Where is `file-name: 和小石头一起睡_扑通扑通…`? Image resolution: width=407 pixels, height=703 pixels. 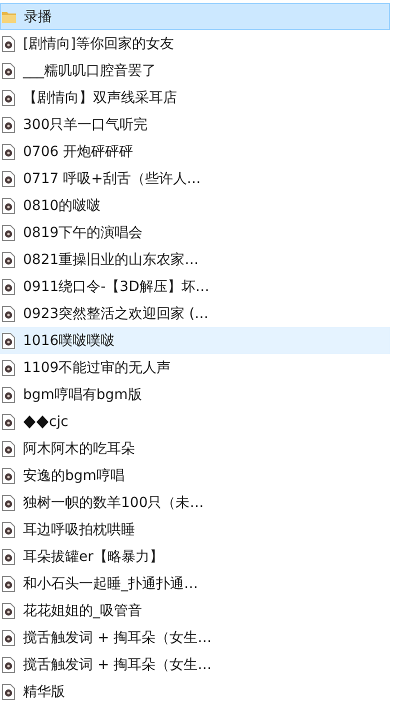
file-name: 和小石头一起睡_扑通扑通… is located at coordinates (110, 583).